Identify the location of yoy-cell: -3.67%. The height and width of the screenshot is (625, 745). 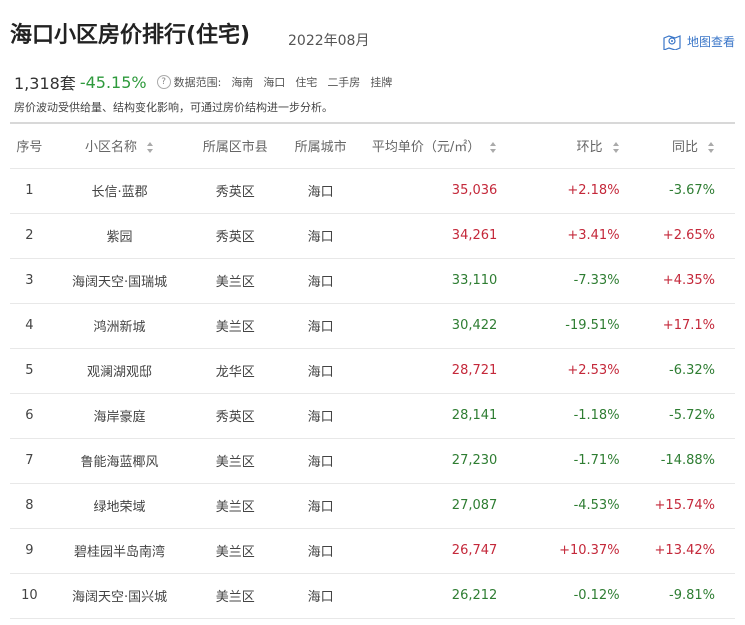
(692, 190).